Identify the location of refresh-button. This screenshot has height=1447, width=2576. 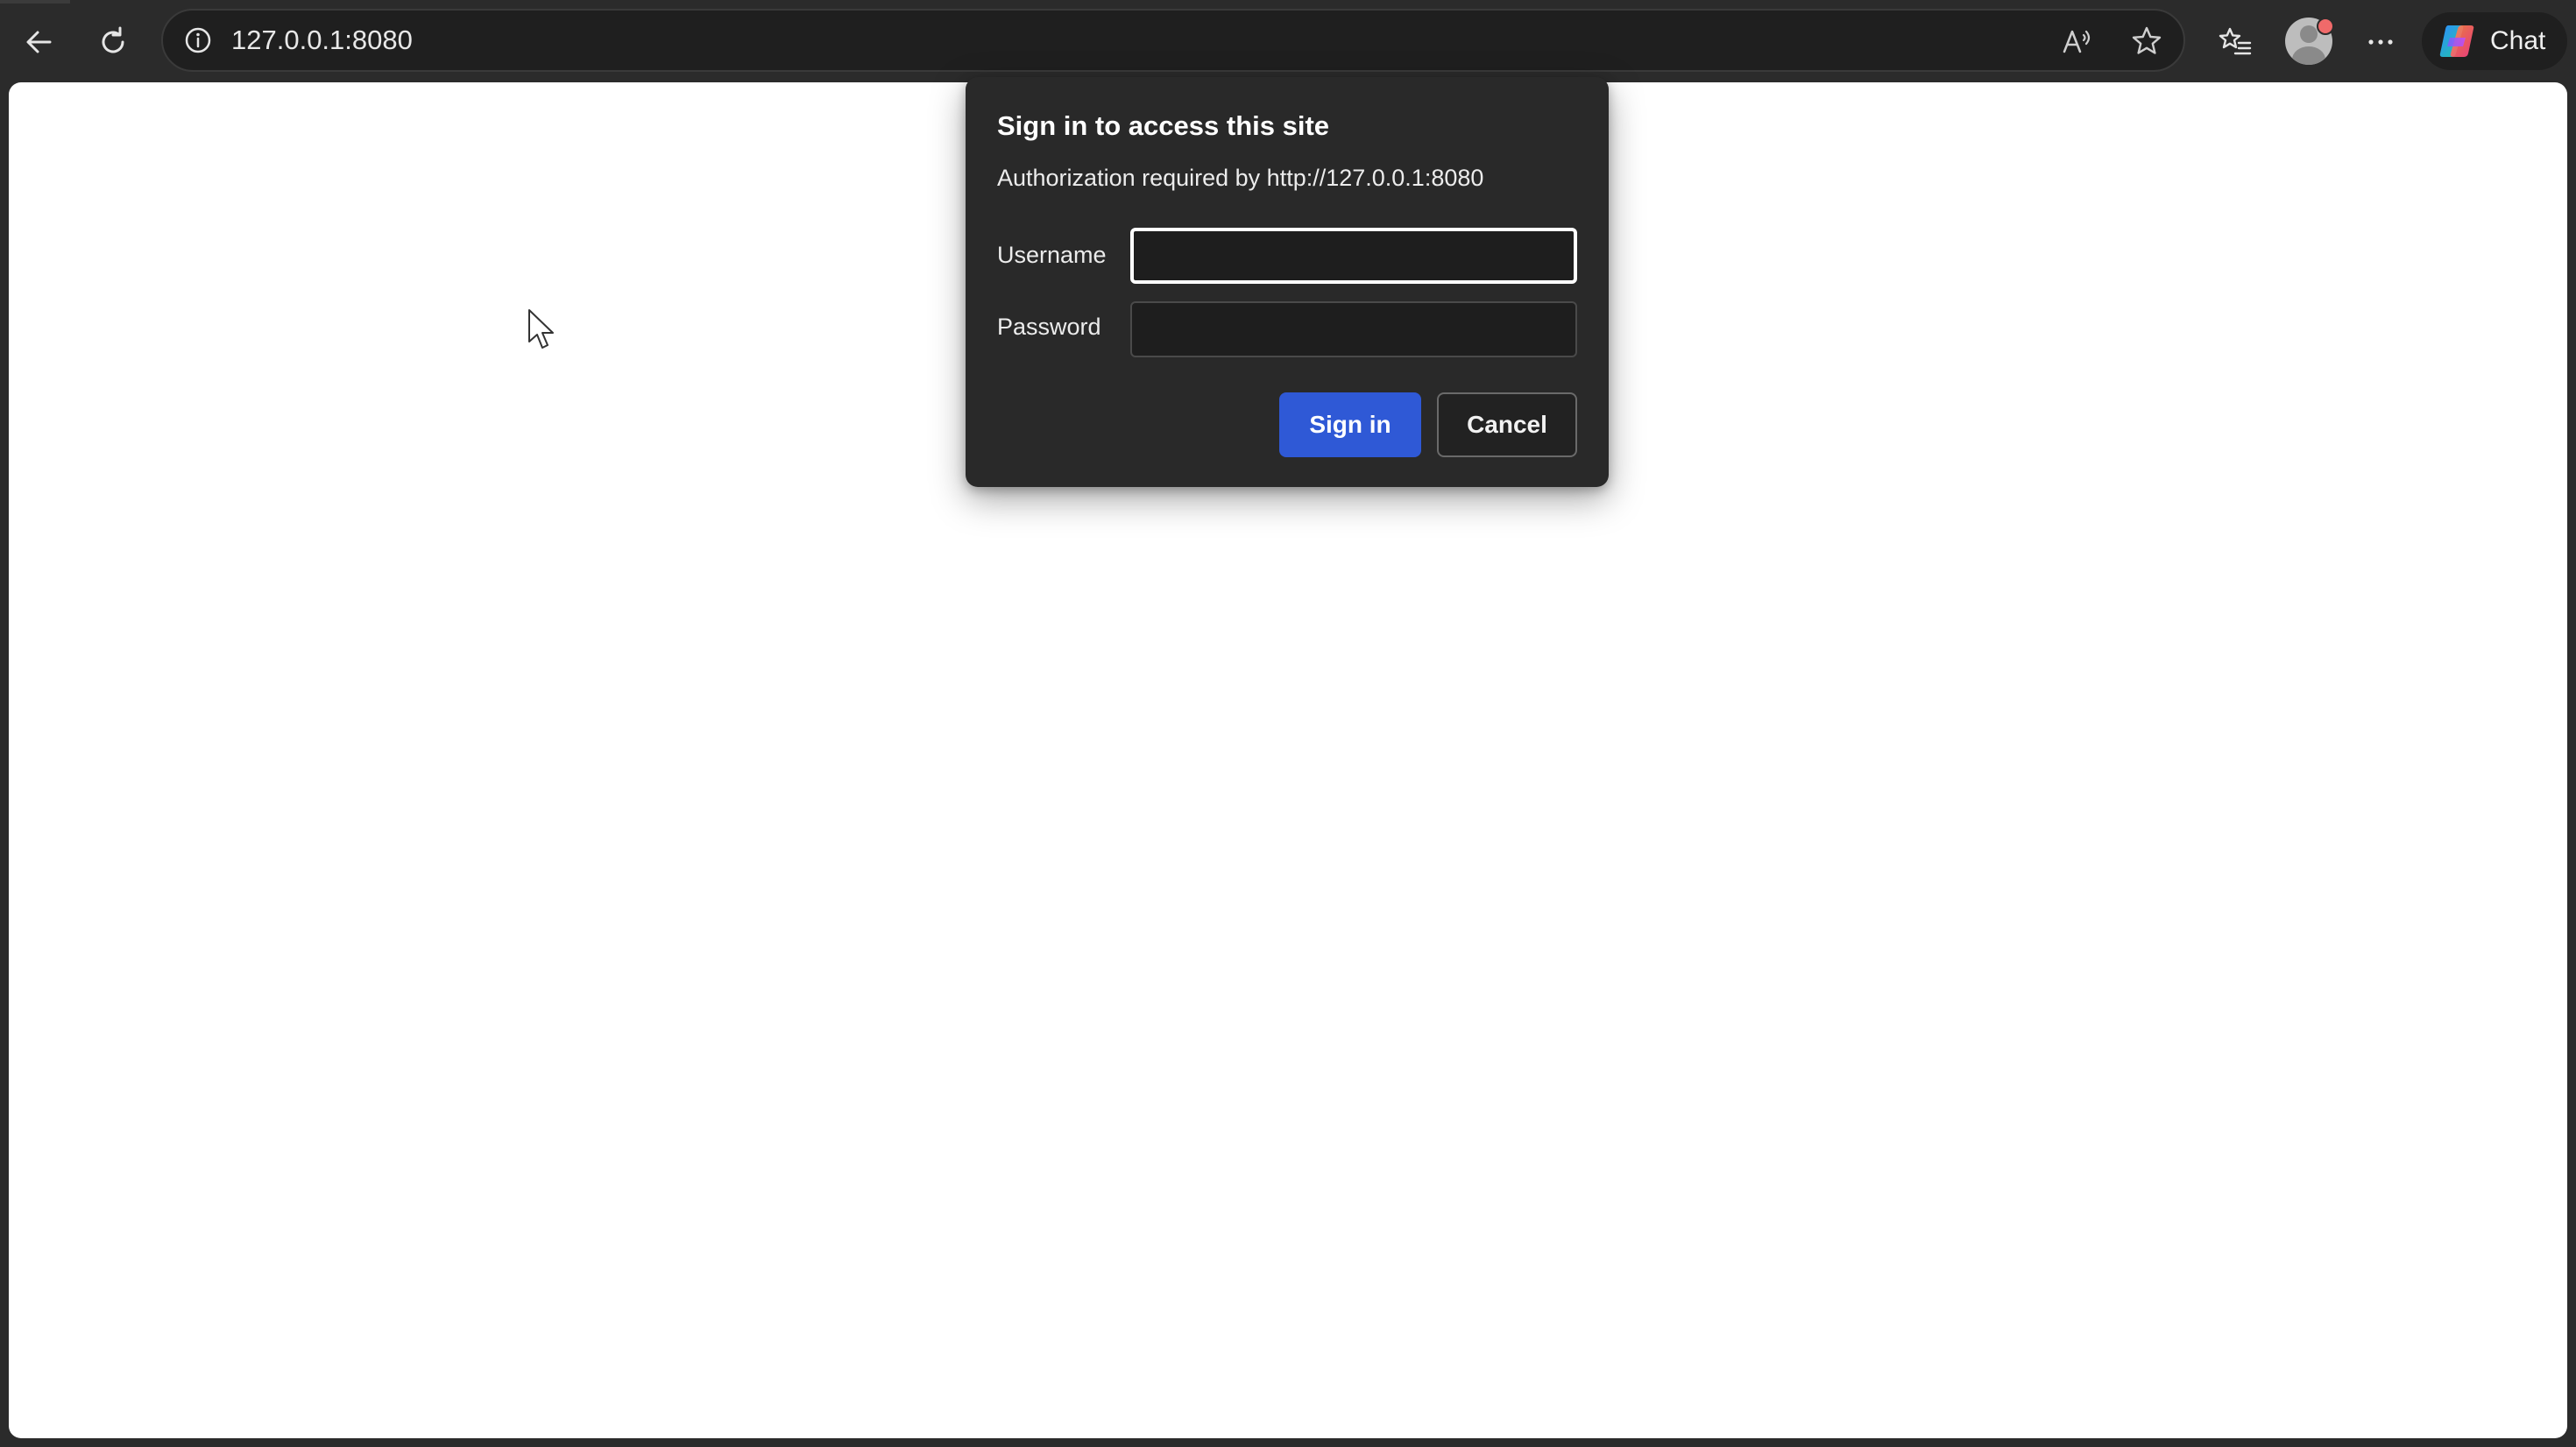
(113, 42).